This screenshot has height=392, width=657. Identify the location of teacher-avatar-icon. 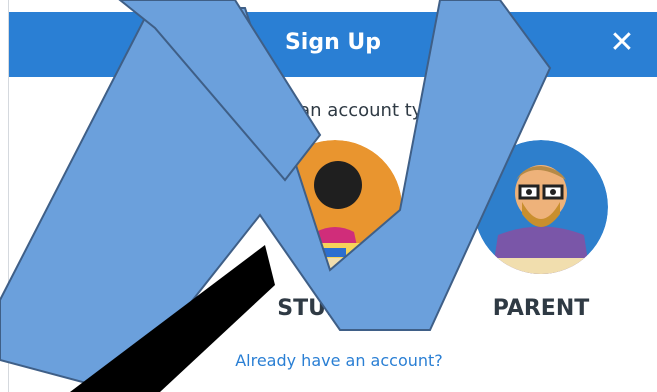
(131, 207).